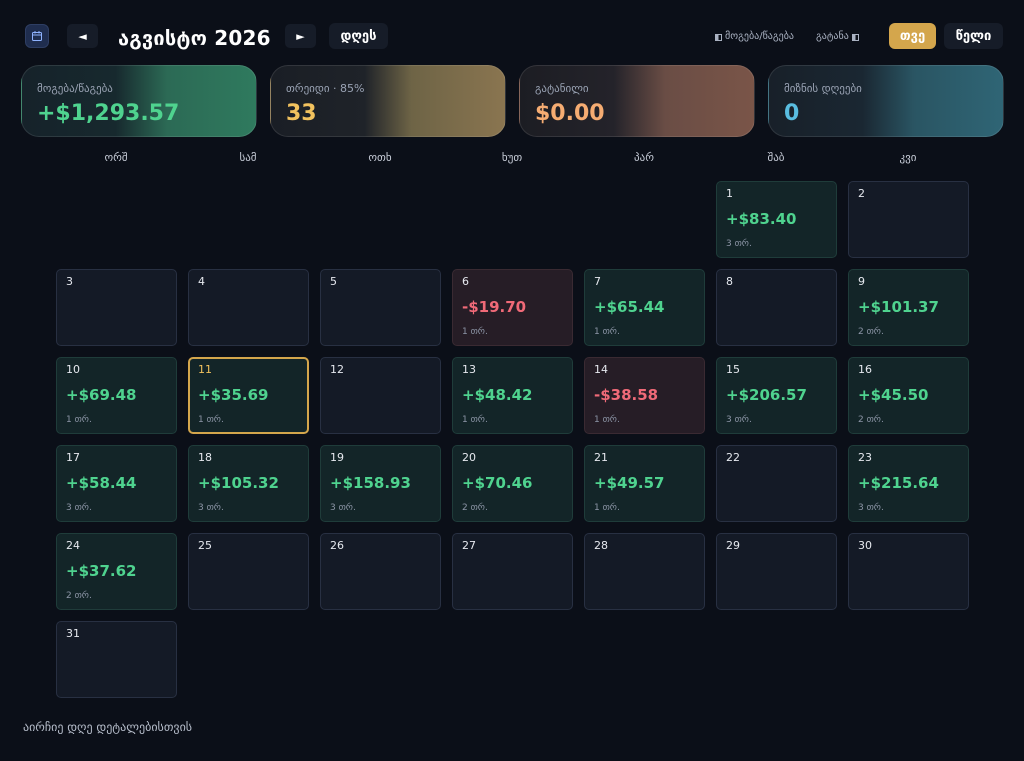 The image size is (1024, 761). I want to click on day-cell-1: 1 +$83.40 3 თრ., so click(776, 219).